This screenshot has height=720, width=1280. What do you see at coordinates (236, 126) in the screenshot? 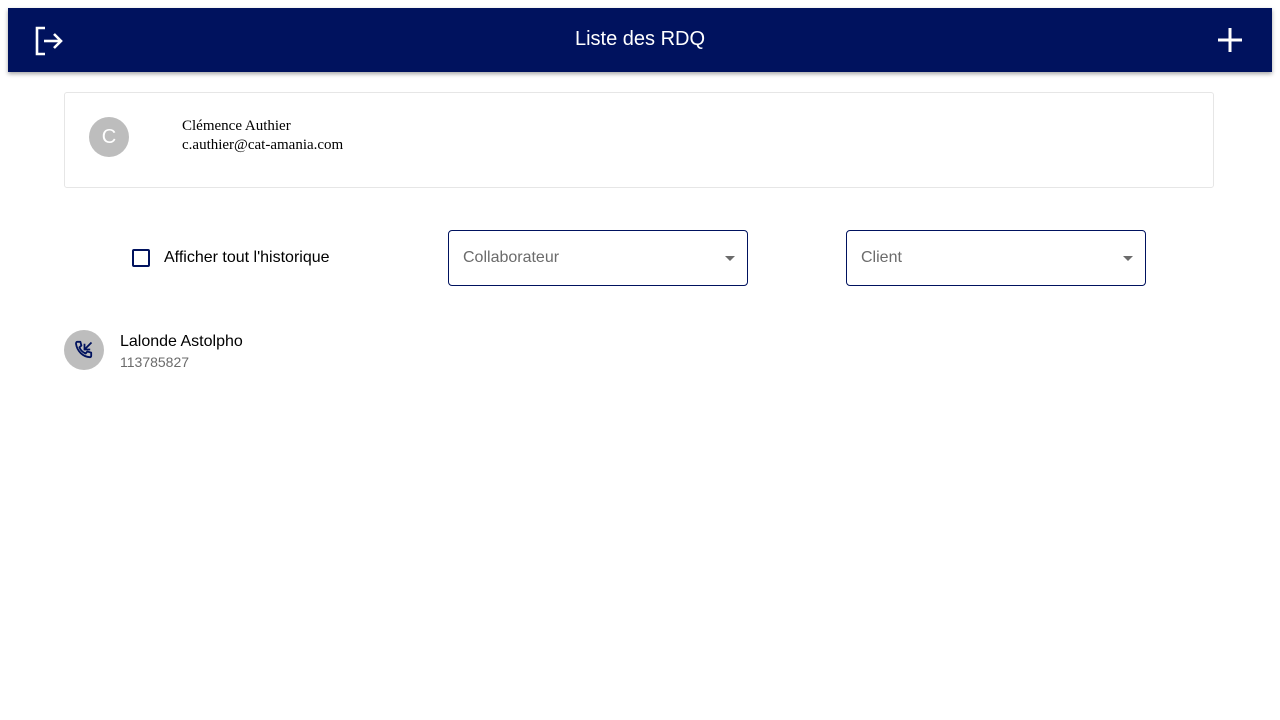
I see `user-name: Clémence Authier` at bounding box center [236, 126].